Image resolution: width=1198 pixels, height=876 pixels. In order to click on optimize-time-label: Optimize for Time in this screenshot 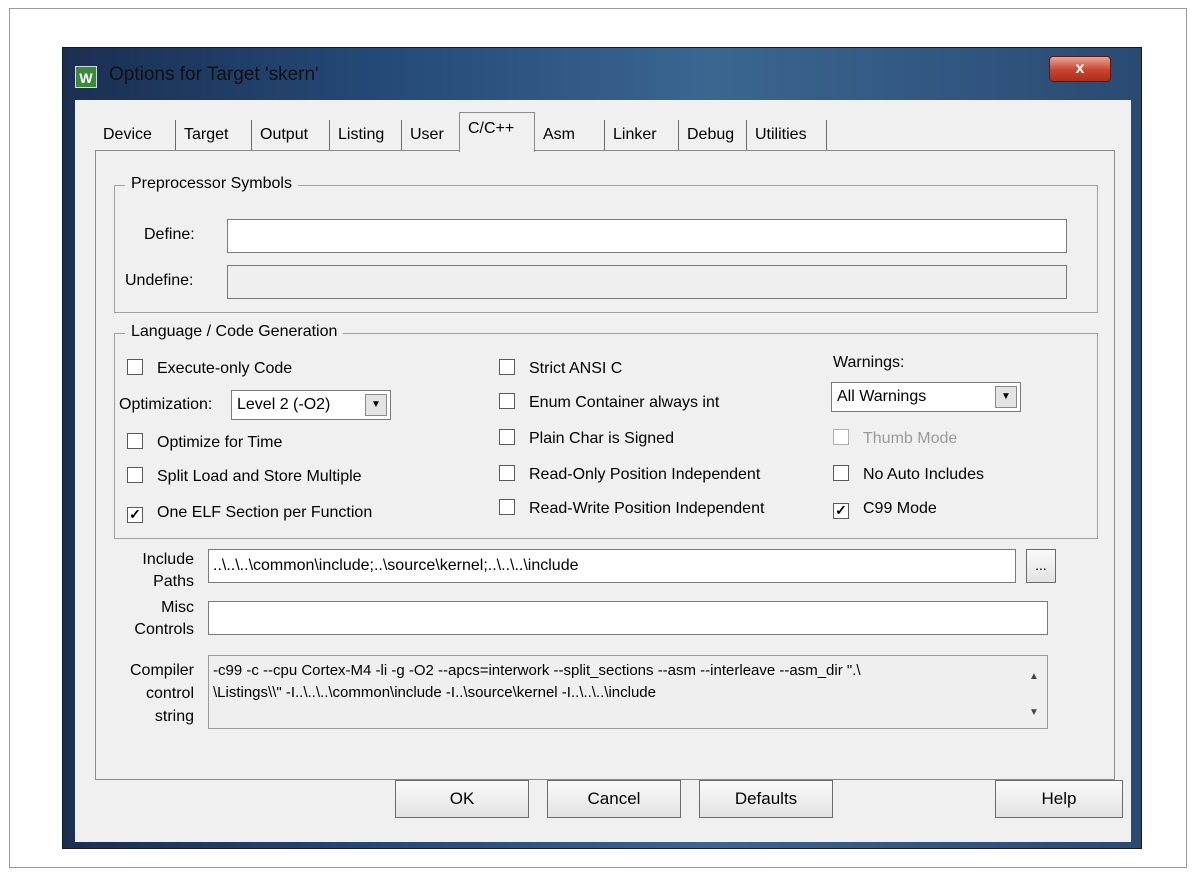, I will do `click(220, 442)`.